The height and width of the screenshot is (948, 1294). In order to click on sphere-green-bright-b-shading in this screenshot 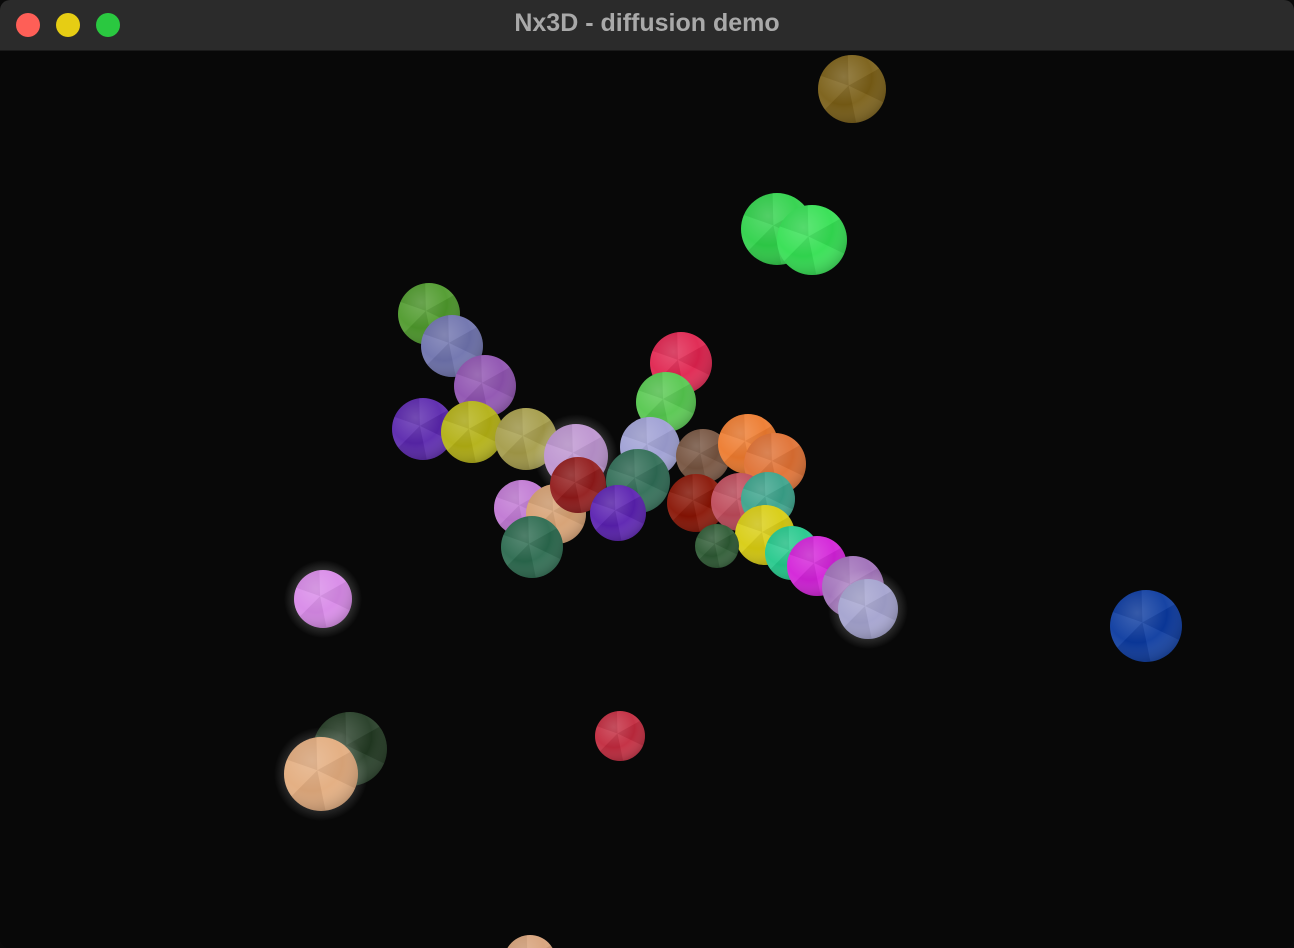, I will do `click(812, 240)`.